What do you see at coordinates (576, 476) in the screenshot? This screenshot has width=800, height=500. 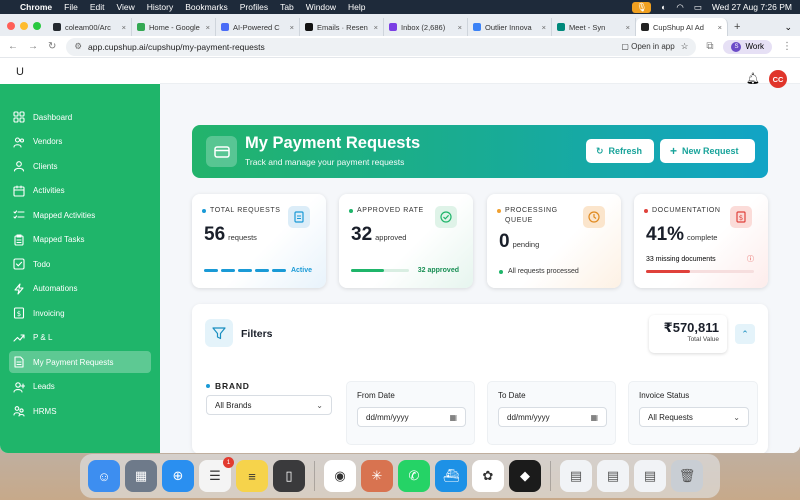 I see `documents-stack-icon: ▤` at bounding box center [576, 476].